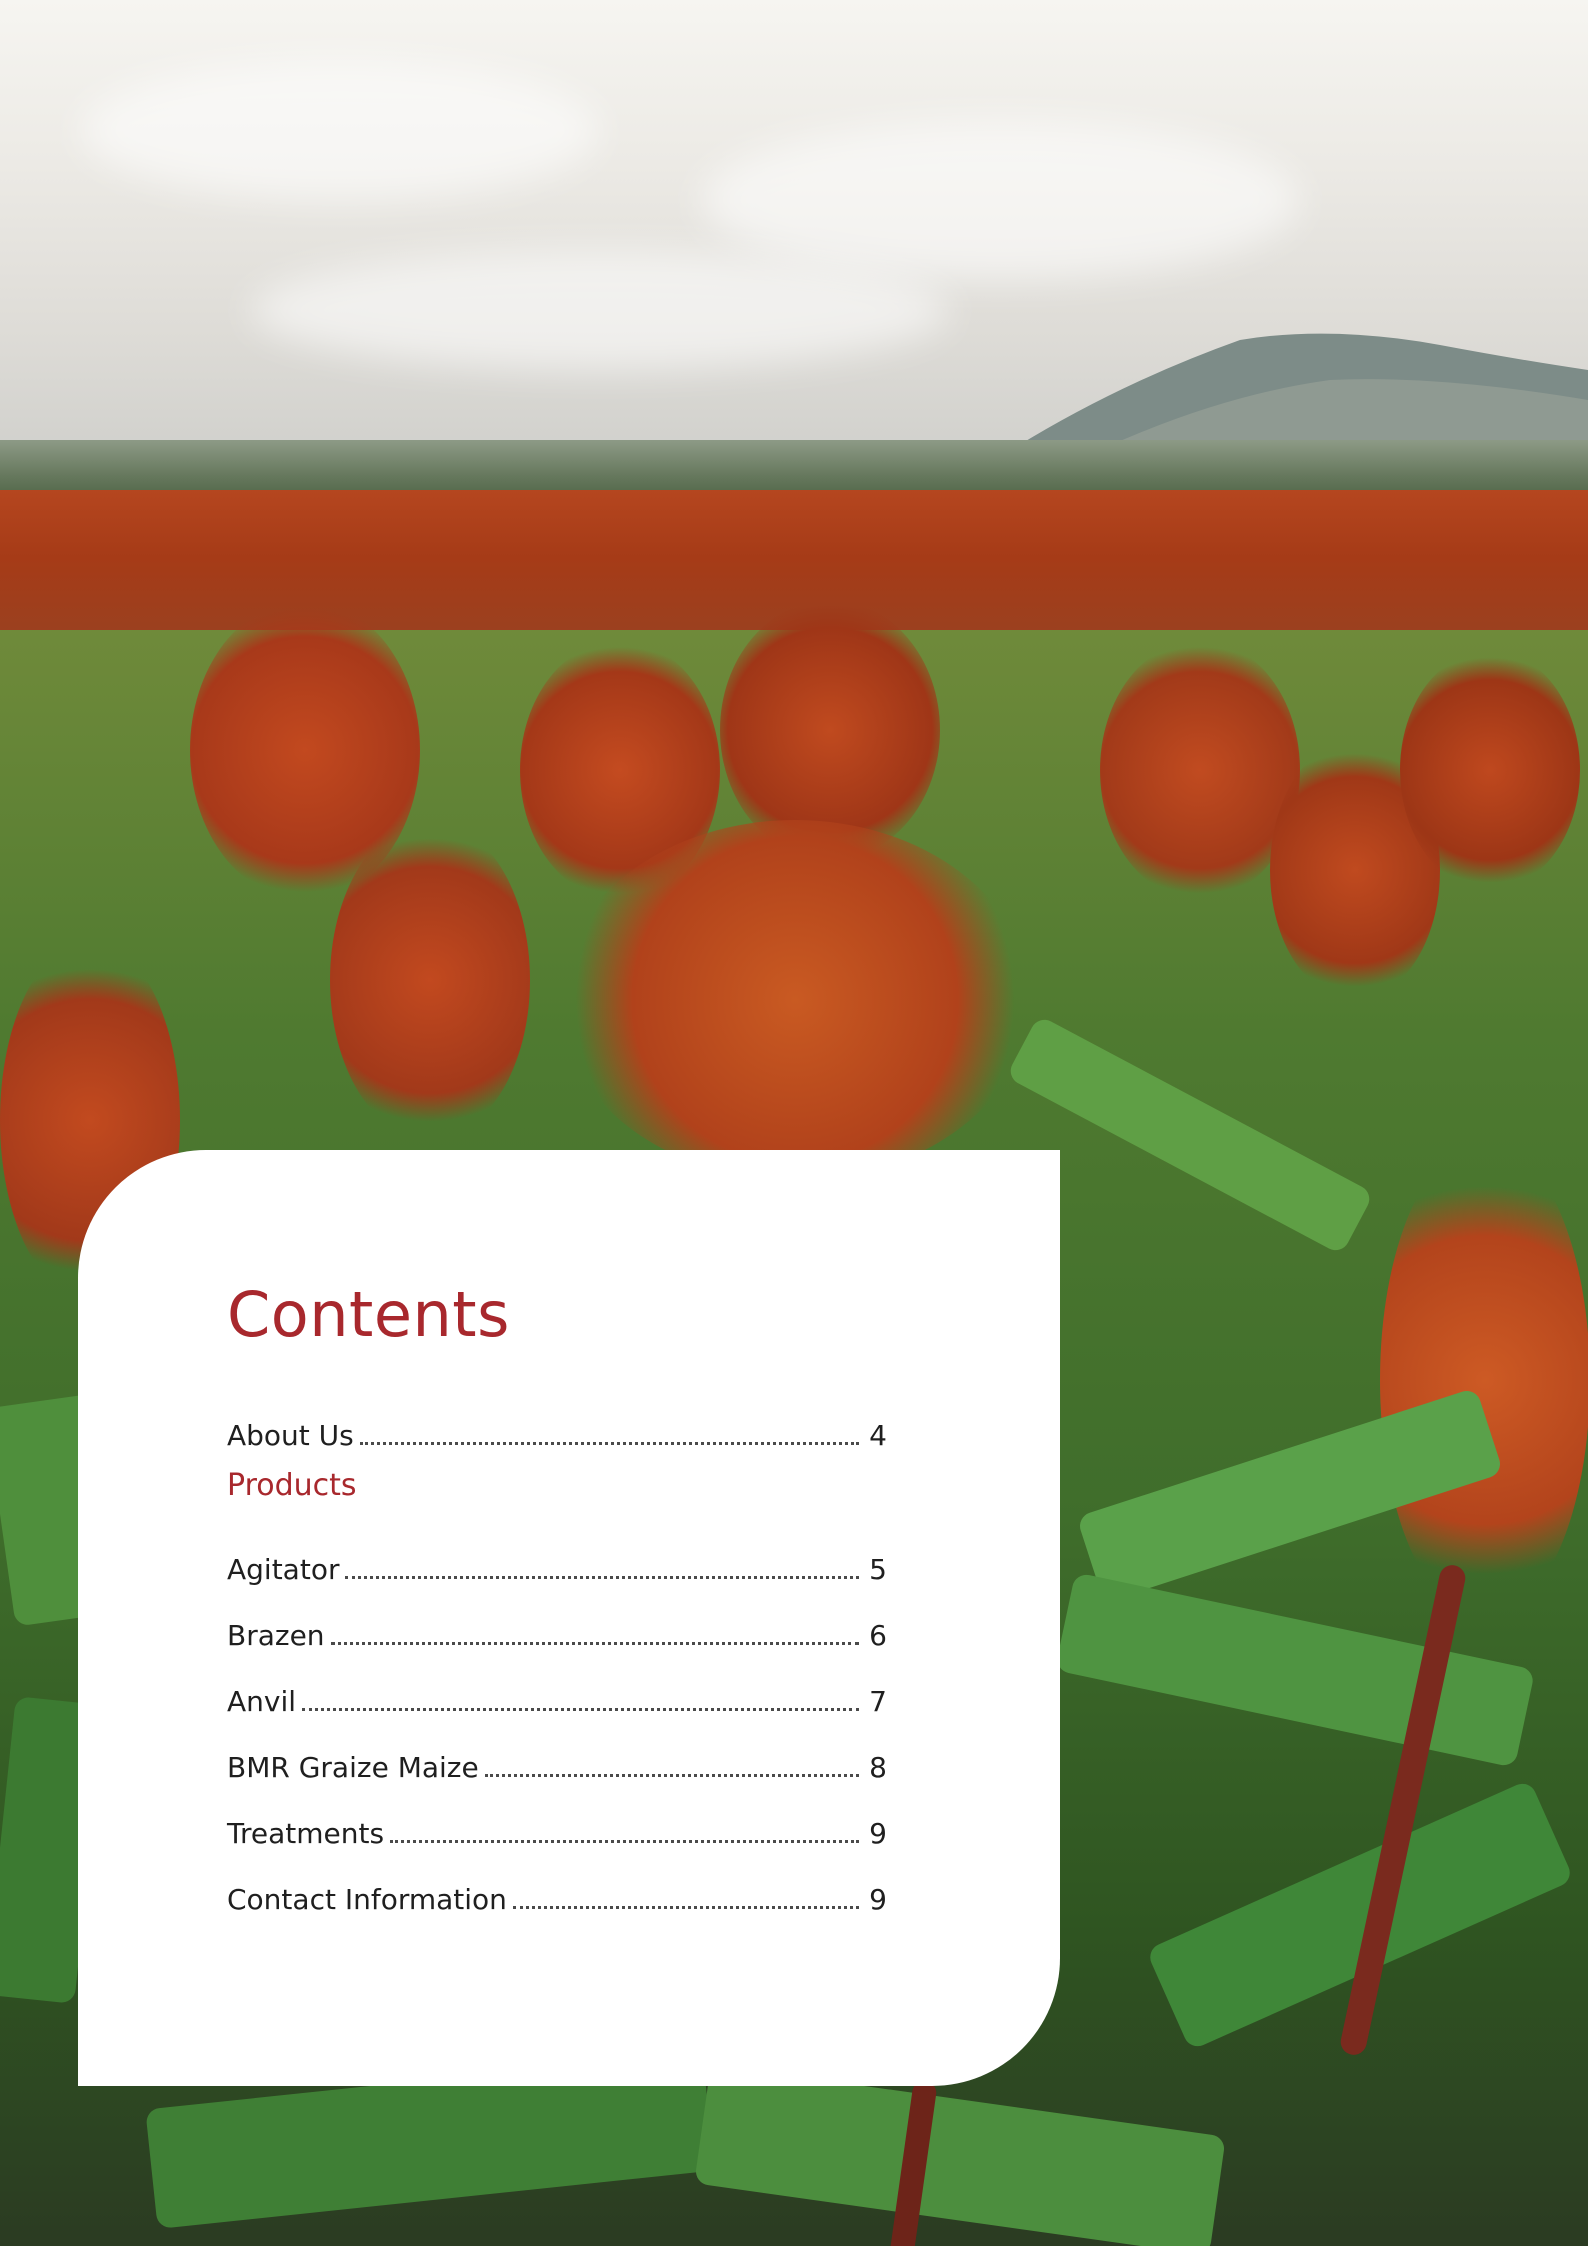  Describe the element at coordinates (878, 1569) in the screenshot. I see `toc-page-number: 5` at that location.